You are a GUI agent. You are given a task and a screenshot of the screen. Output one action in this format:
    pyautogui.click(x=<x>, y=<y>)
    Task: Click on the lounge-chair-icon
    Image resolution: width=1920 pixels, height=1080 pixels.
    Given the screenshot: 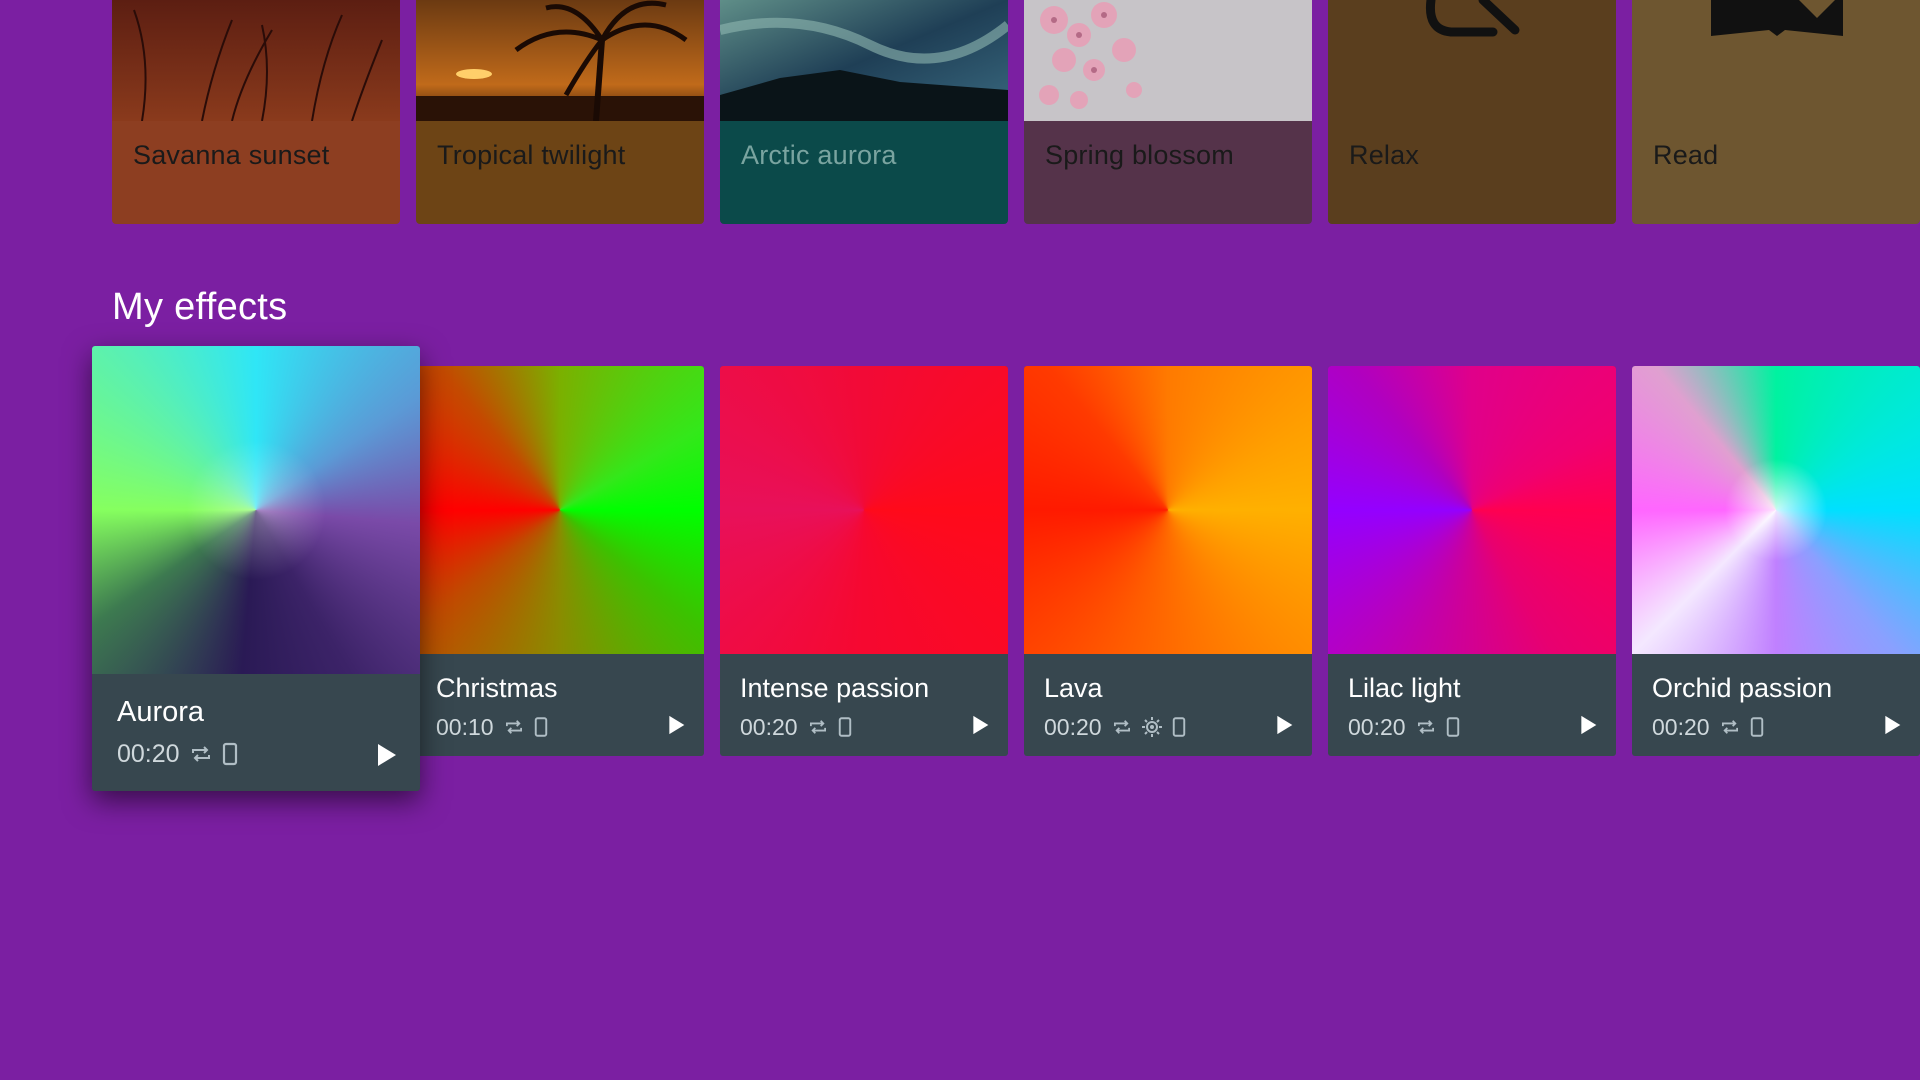 What is the action you would take?
    pyautogui.click(x=1472, y=18)
    